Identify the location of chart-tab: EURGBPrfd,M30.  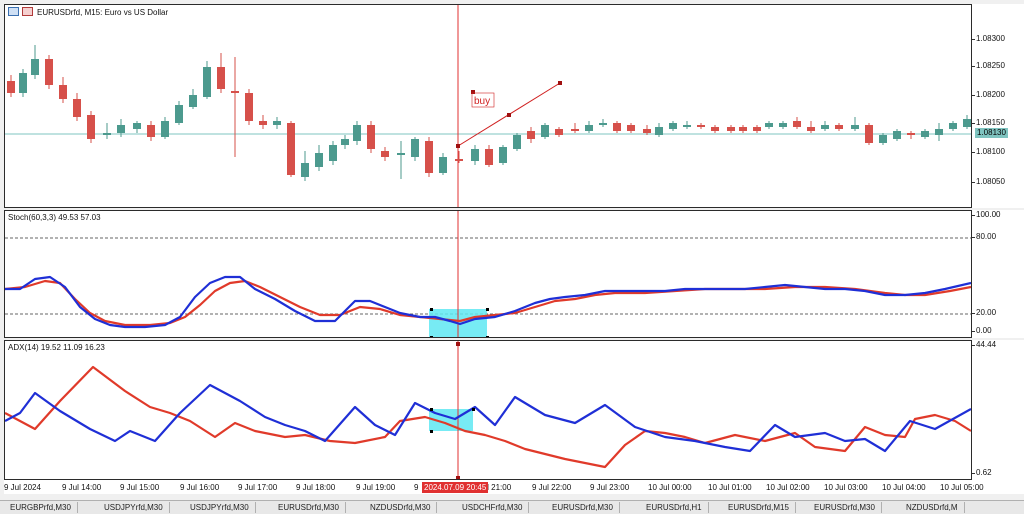
(41, 507).